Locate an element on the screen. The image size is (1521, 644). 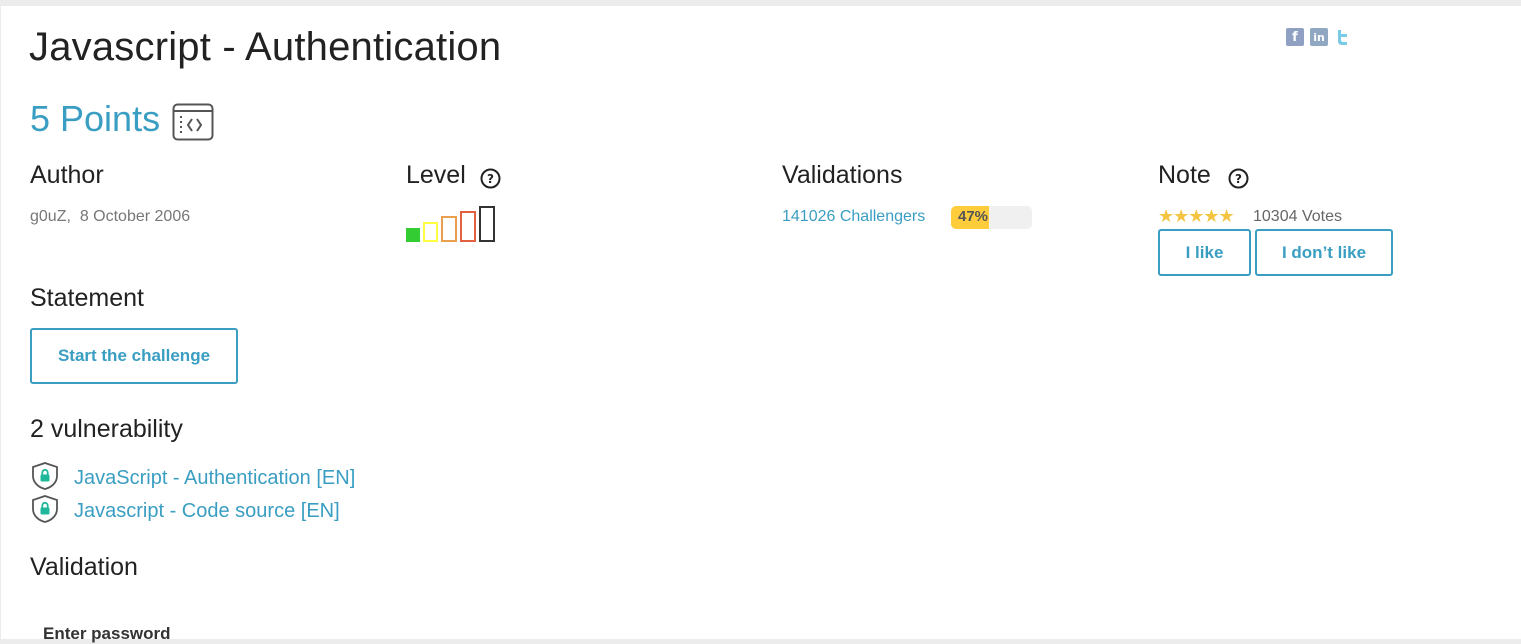
social-share: f in is located at coordinates (1319, 37).